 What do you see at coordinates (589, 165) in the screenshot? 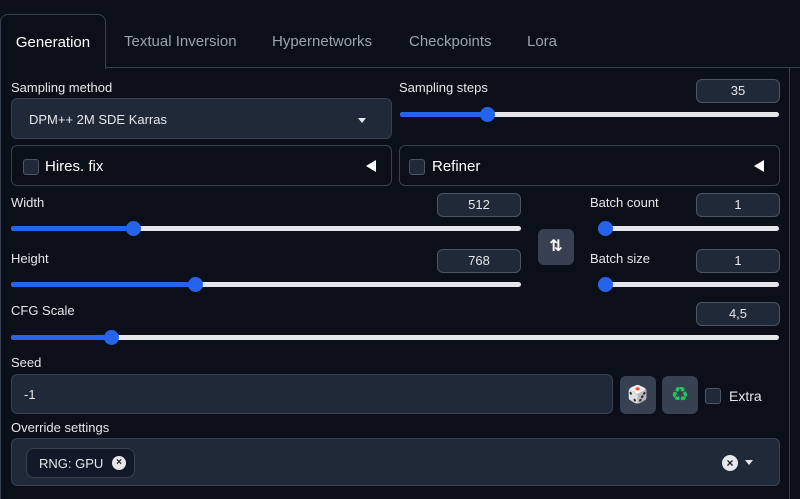
I see `refiner-accordion: Refiner` at bounding box center [589, 165].